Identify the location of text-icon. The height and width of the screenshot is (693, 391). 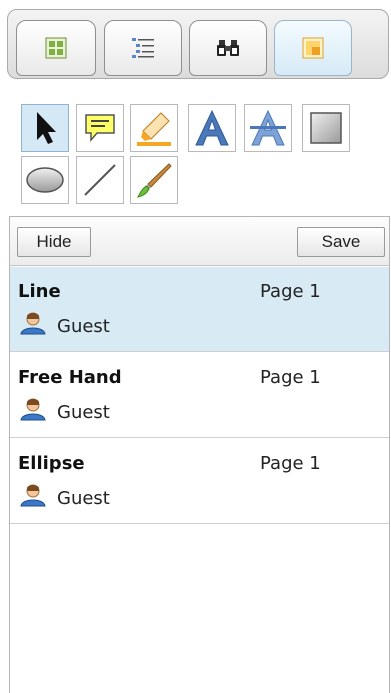
(212, 127).